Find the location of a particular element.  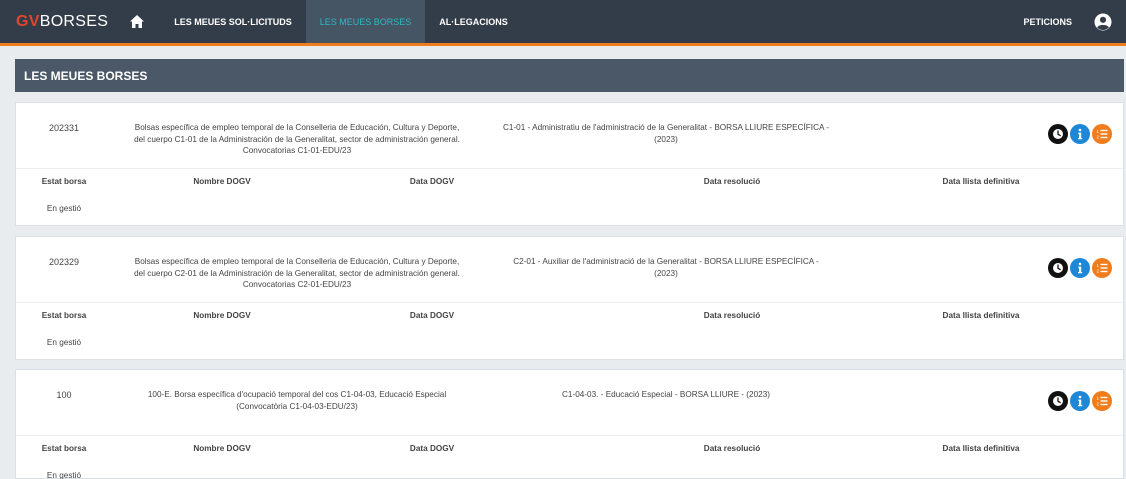

borsa-code: 202329 is located at coordinates (64, 262).